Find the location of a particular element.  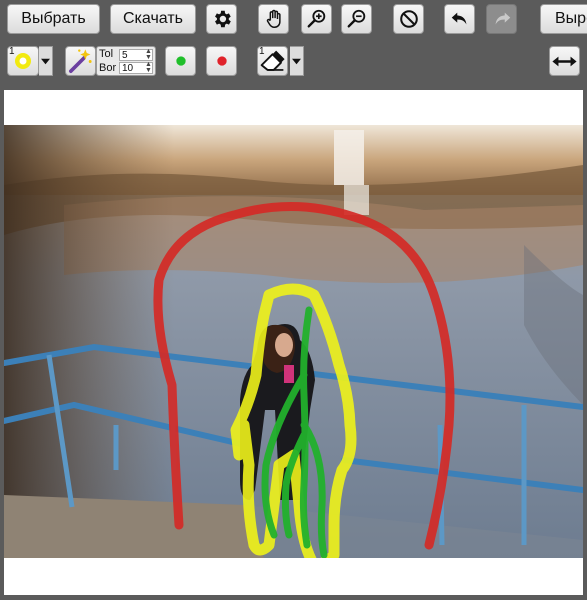

resize-button is located at coordinates (564, 61).